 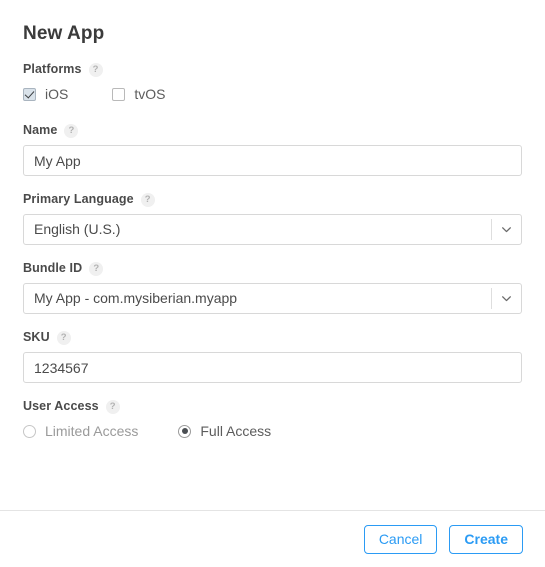 I want to click on checkbox-tvos: tvOS, so click(x=138, y=94).